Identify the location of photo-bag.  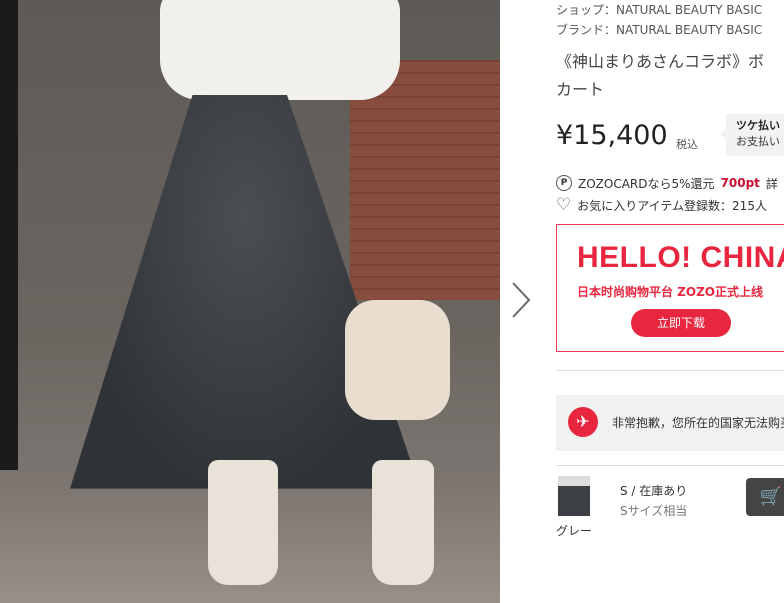
(397, 360).